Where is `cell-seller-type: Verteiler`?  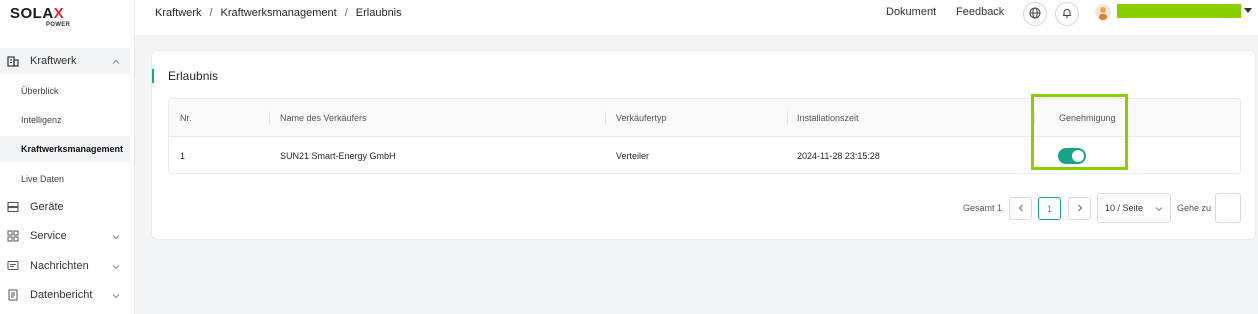
cell-seller-type: Verteiler is located at coordinates (633, 155).